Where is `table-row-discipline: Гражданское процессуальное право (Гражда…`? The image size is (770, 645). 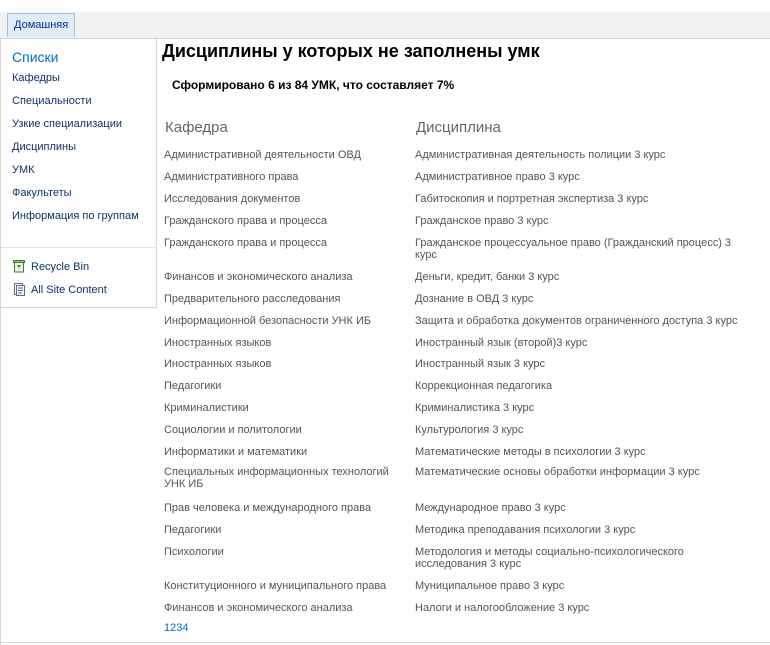 table-row-discipline: Гражданское процессуальное право (Гражда… is located at coordinates (573, 249).